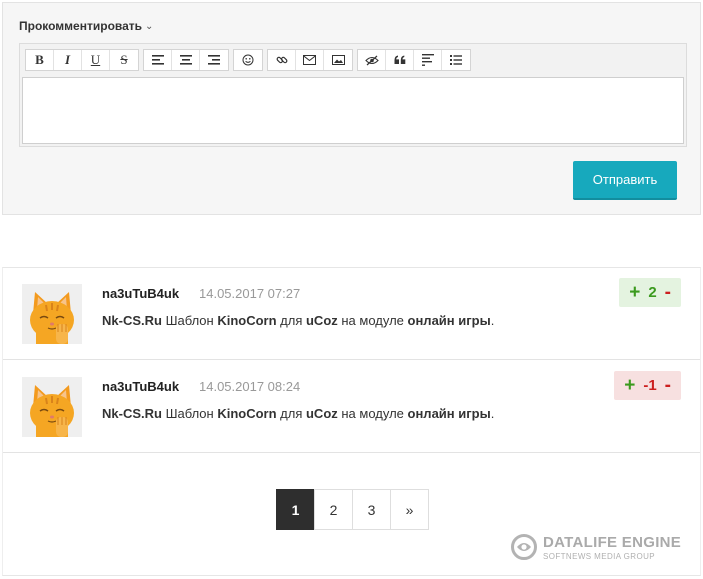 This screenshot has height=579, width=703. I want to click on toolbar-group-align, so click(186, 60).